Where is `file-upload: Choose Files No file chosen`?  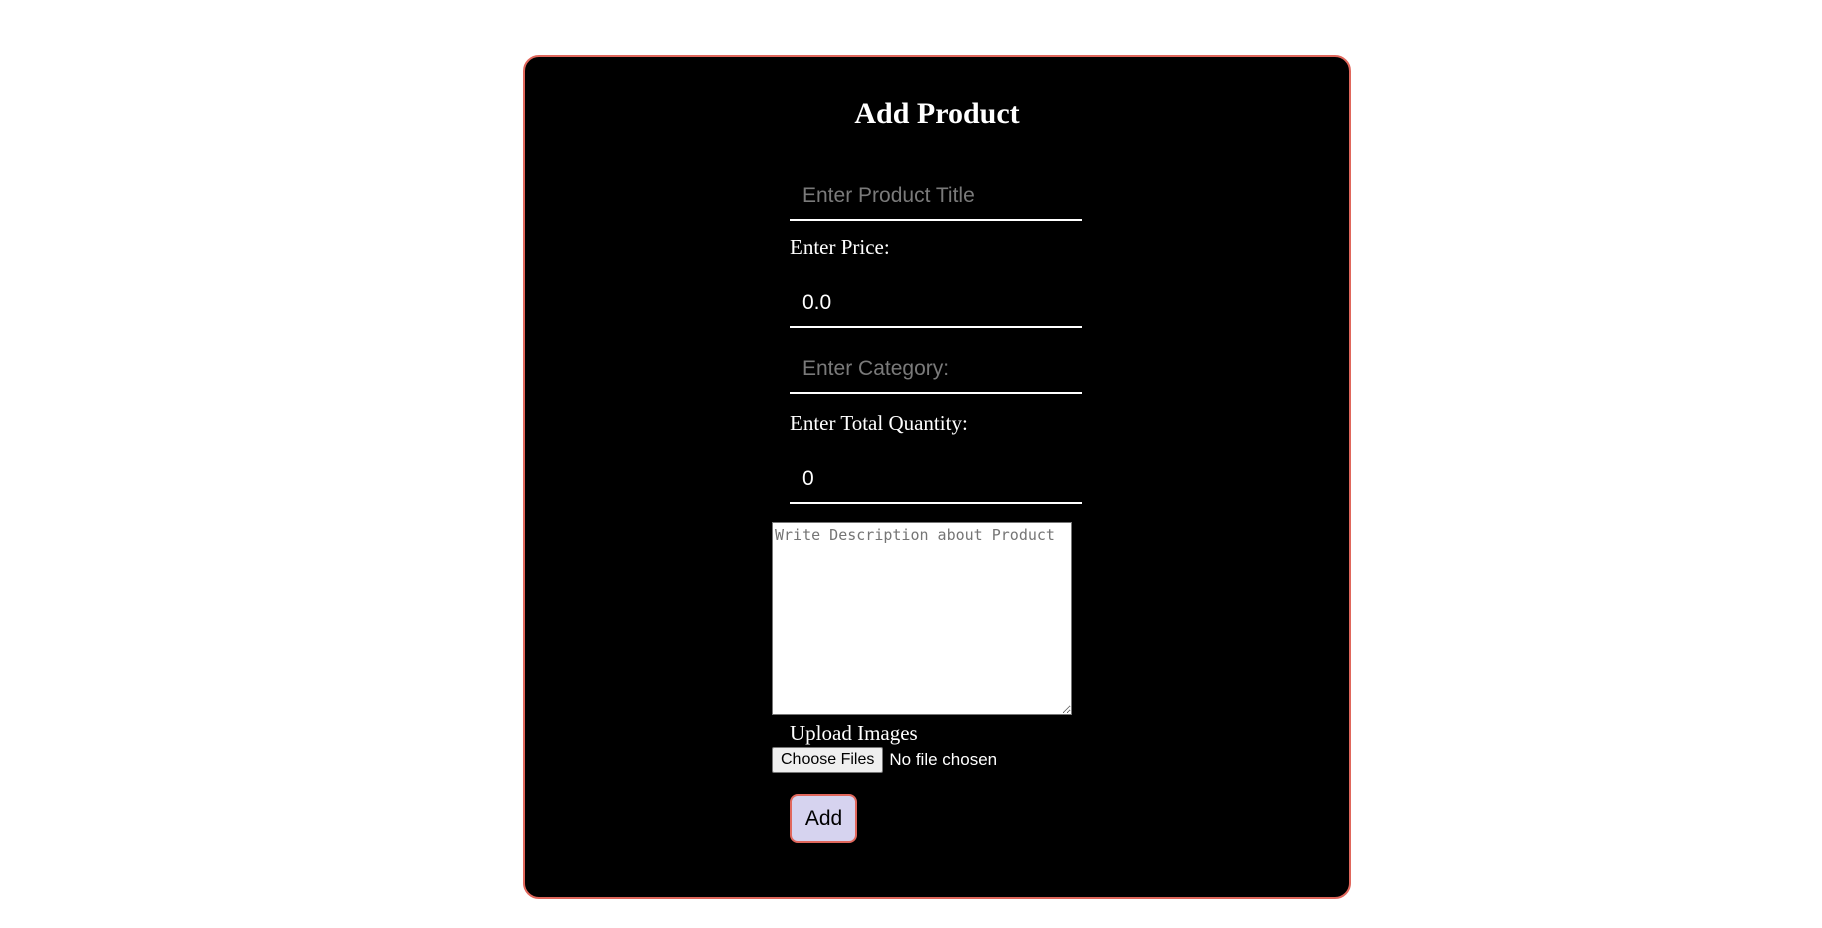 file-upload: Choose Files No file chosen is located at coordinates (884, 760).